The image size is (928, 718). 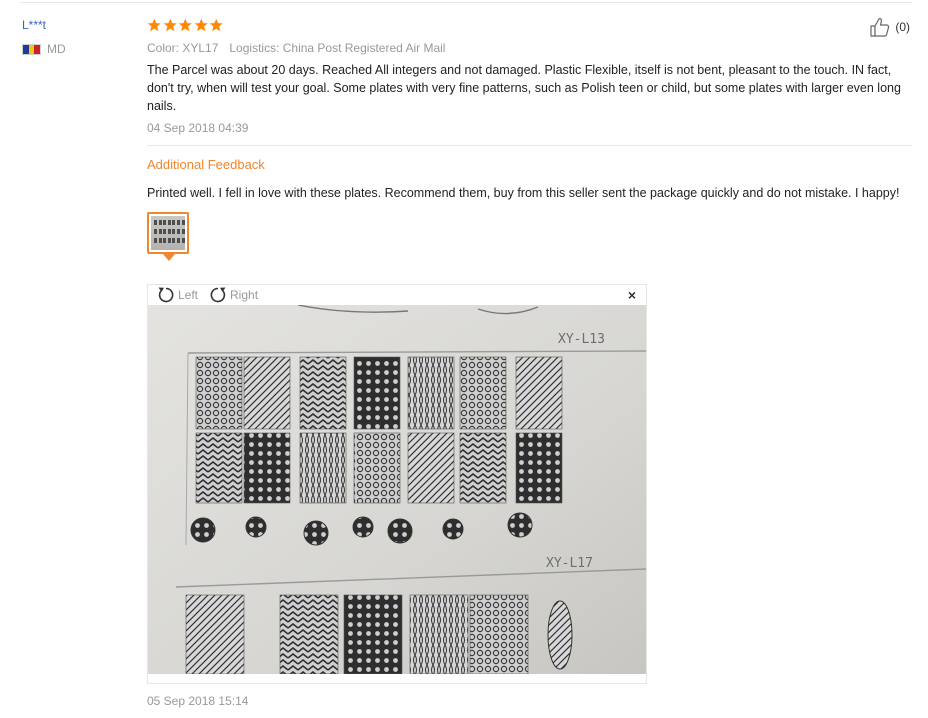 What do you see at coordinates (529, 25) in the screenshot?
I see `star-rating` at bounding box center [529, 25].